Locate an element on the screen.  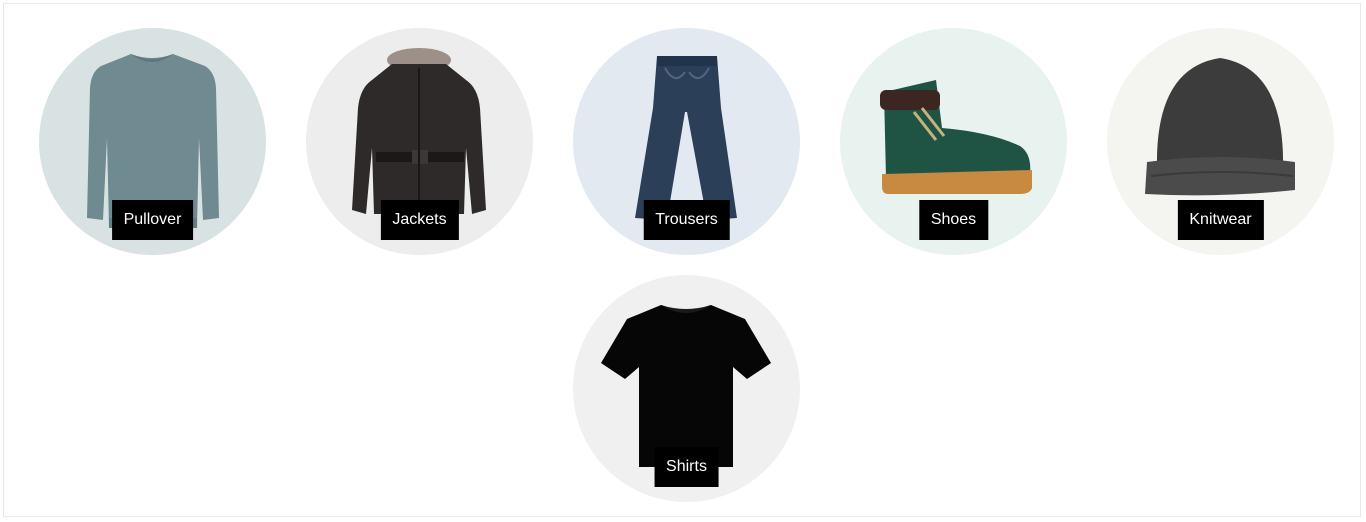
category-tile-shirts: Shirts is located at coordinates (686, 388).